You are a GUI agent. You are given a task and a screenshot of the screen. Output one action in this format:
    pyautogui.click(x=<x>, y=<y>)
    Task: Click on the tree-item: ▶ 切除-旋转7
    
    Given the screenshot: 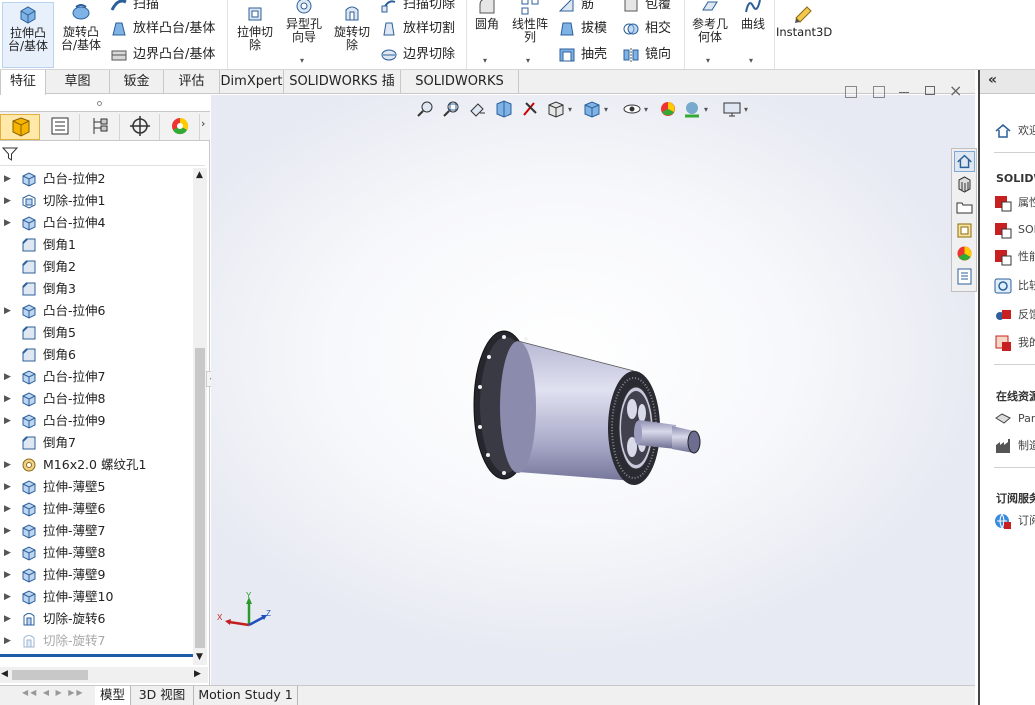 What is the action you would take?
    pyautogui.click(x=96, y=641)
    